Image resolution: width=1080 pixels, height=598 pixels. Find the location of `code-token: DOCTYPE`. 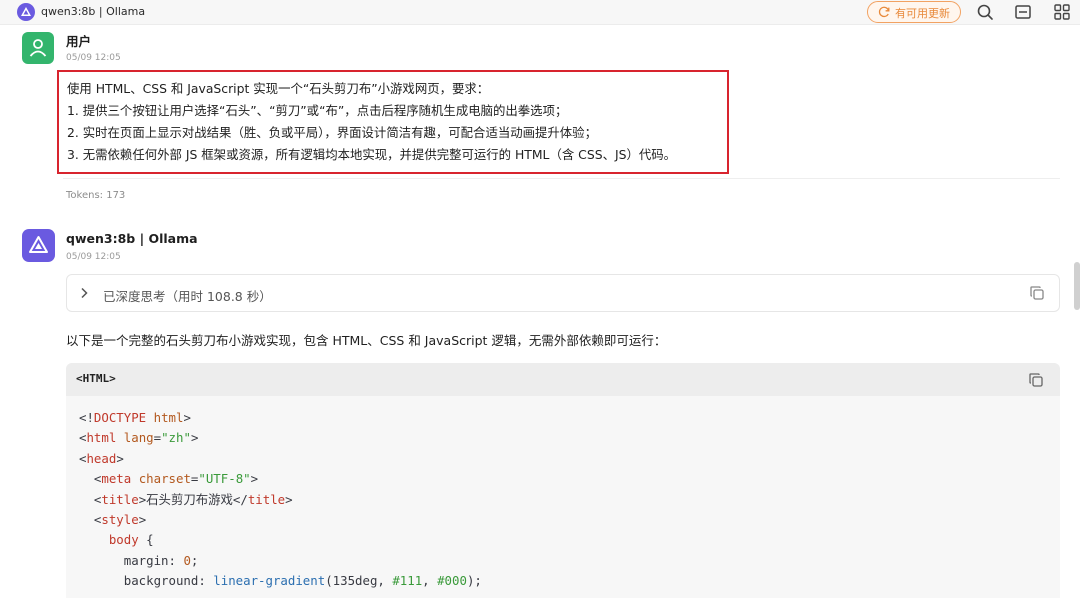

code-token: DOCTYPE is located at coordinates (120, 417).